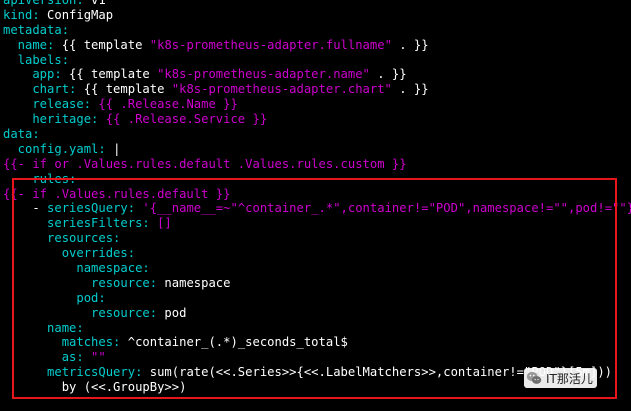 The width and height of the screenshot is (631, 411). What do you see at coordinates (315, 149) in the screenshot?
I see `code-line: config.yaml: |` at bounding box center [315, 149].